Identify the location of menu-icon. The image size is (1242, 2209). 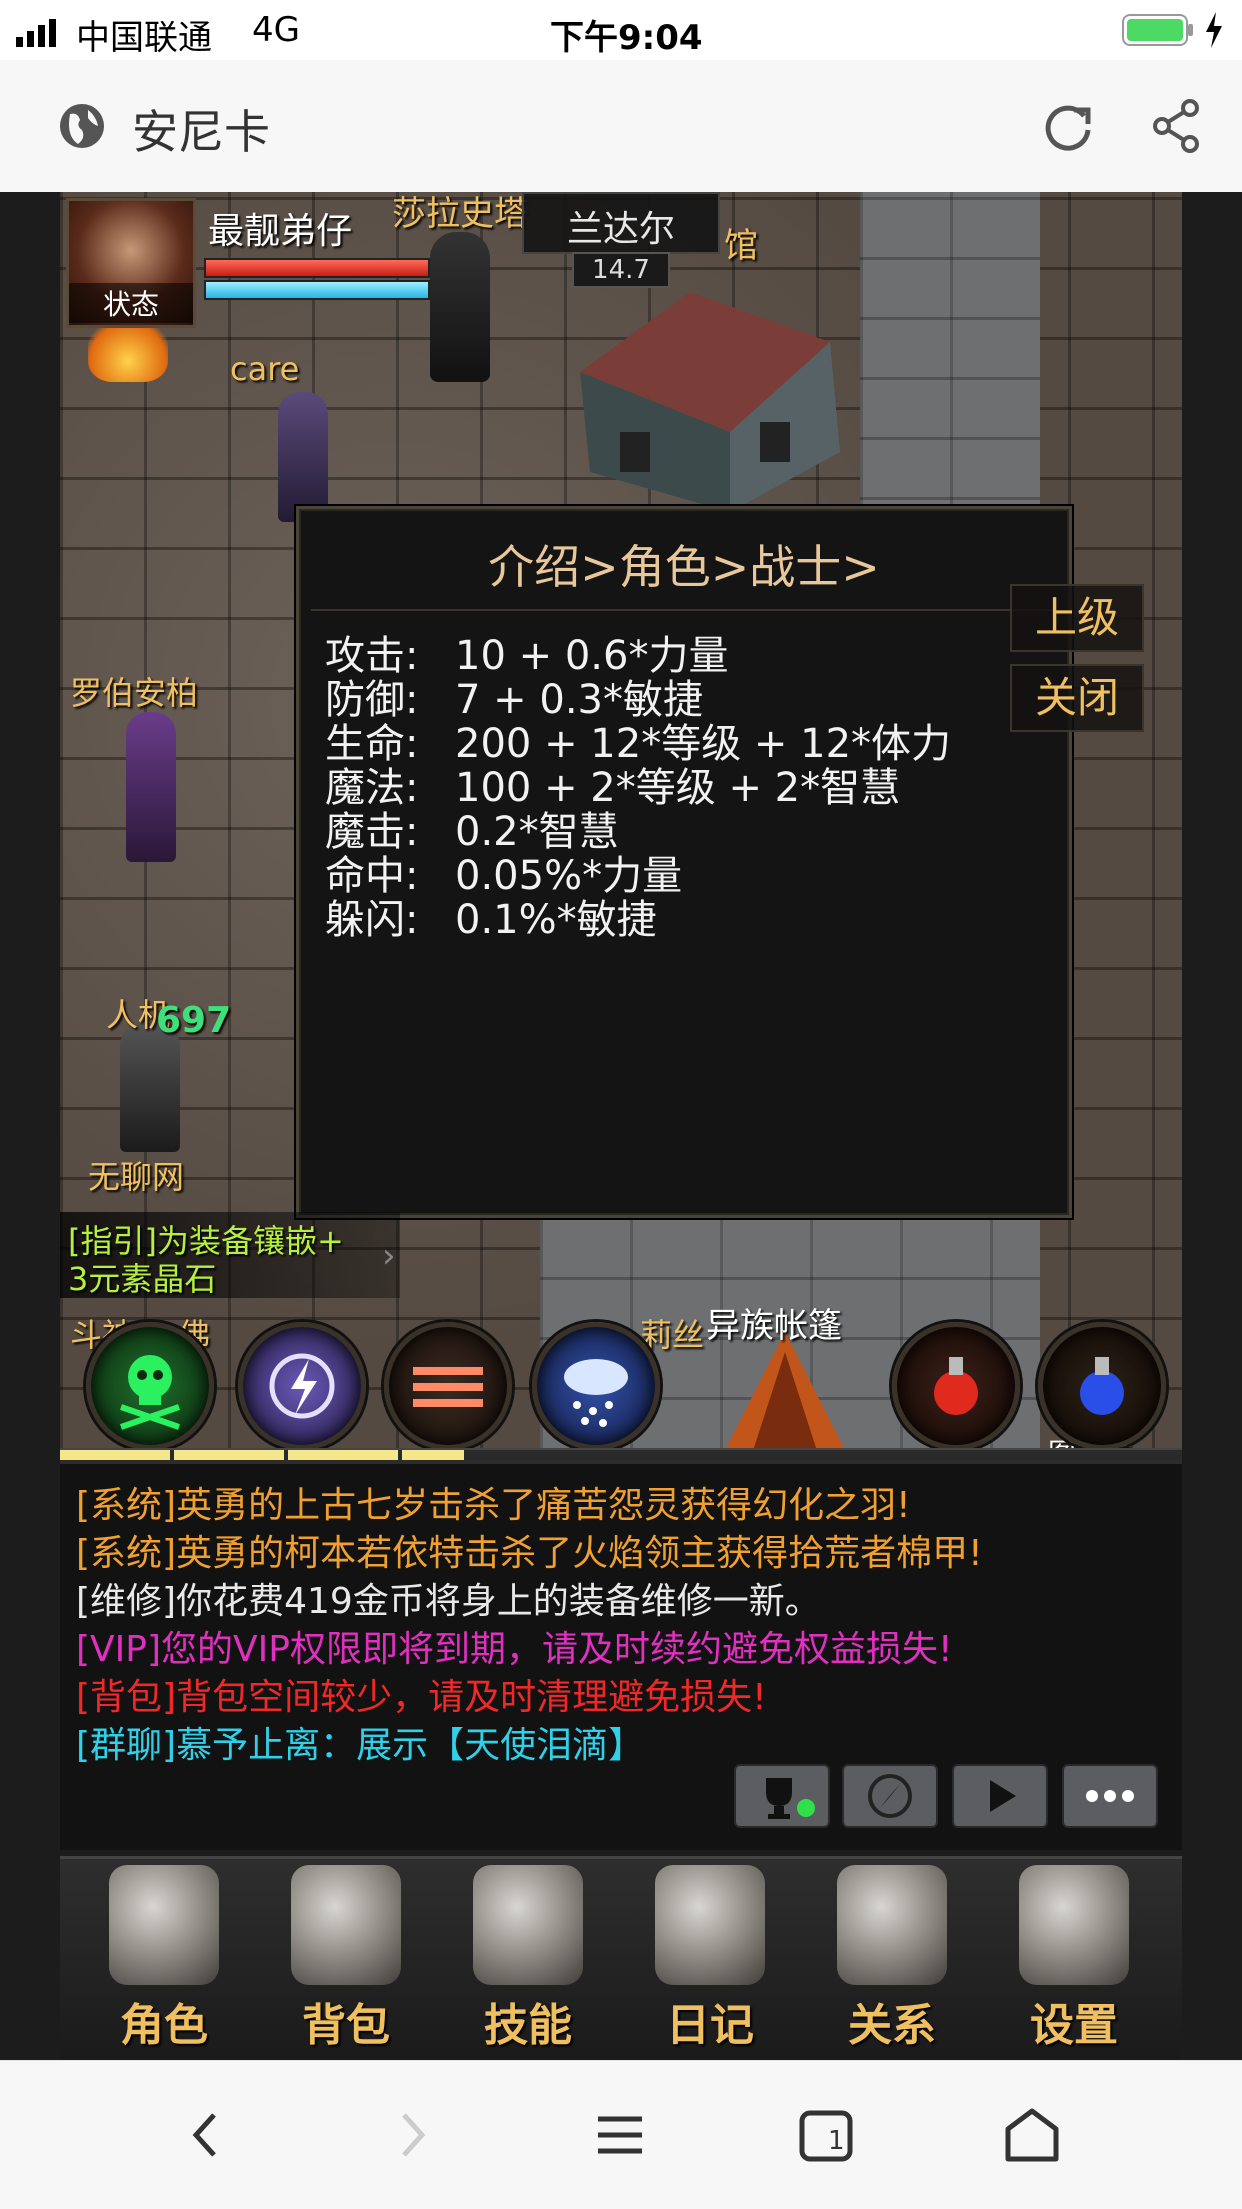
(620, 2135).